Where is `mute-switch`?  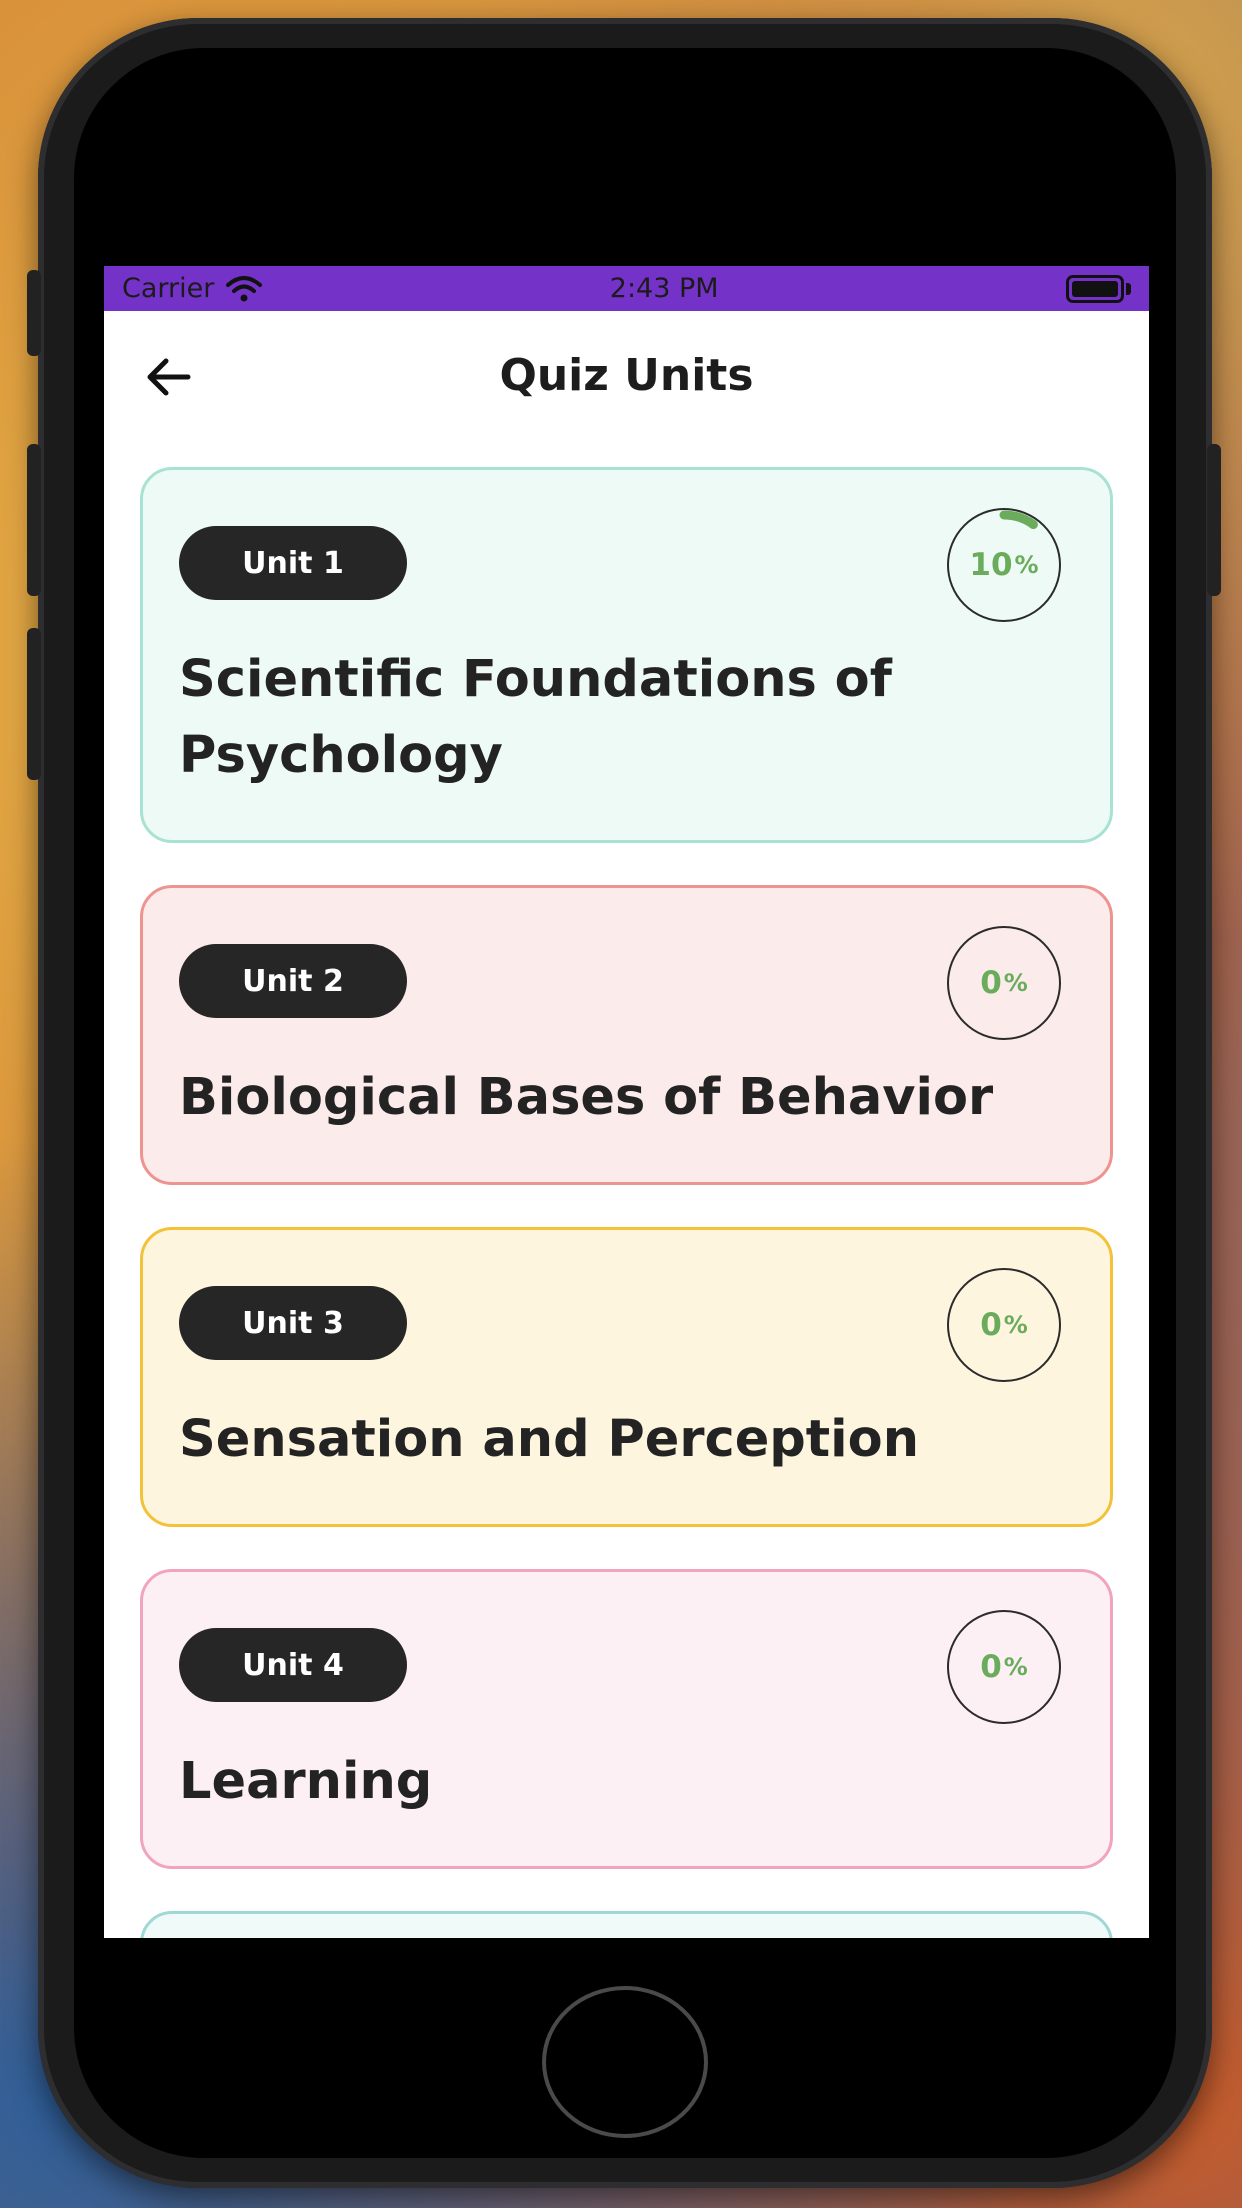
mute-switch is located at coordinates (34, 313).